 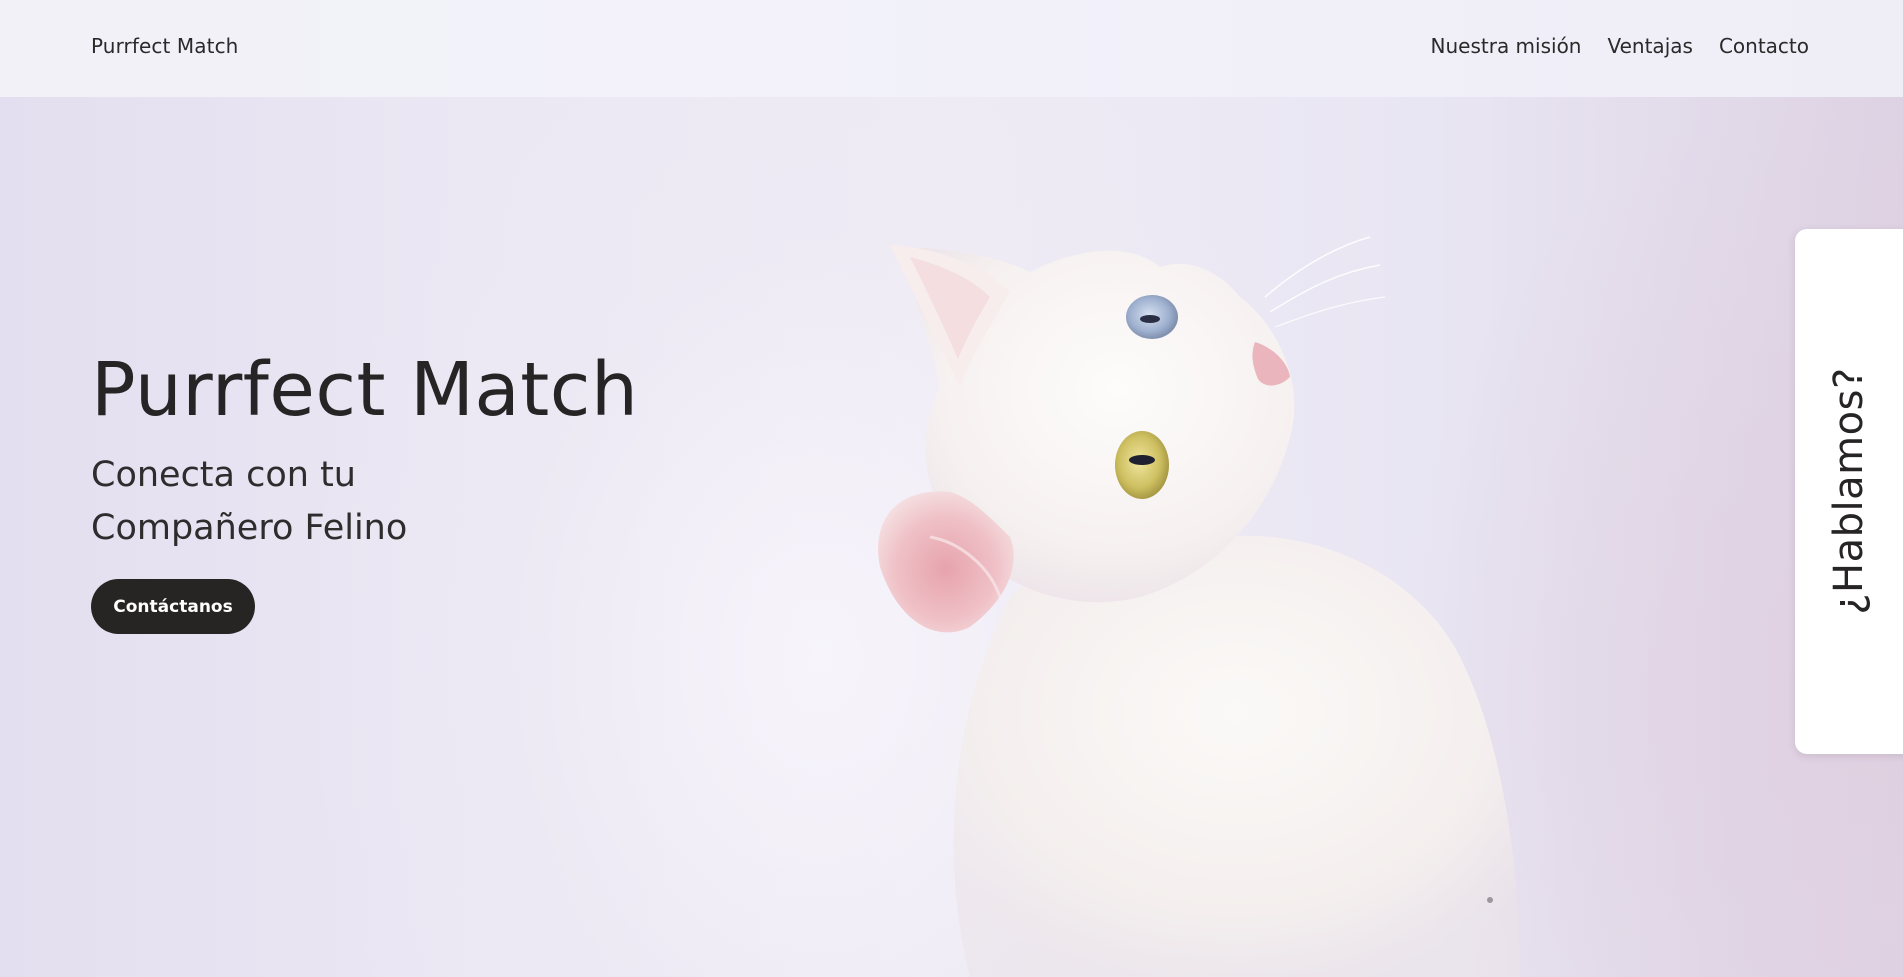 I want to click on main-nav: Nuestra misión Ventajas Contacto, so click(x=1620, y=46).